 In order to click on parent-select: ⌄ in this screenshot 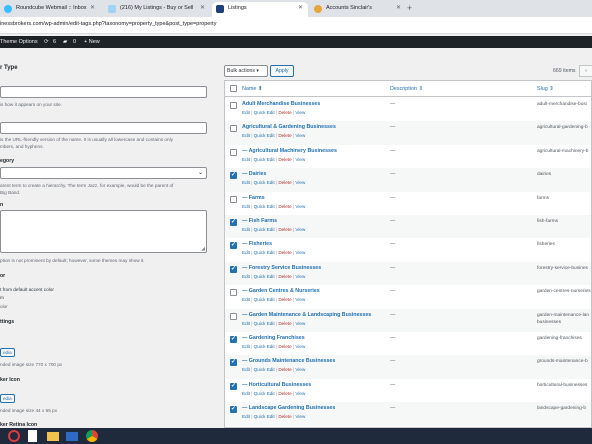, I will do `click(103, 173)`.